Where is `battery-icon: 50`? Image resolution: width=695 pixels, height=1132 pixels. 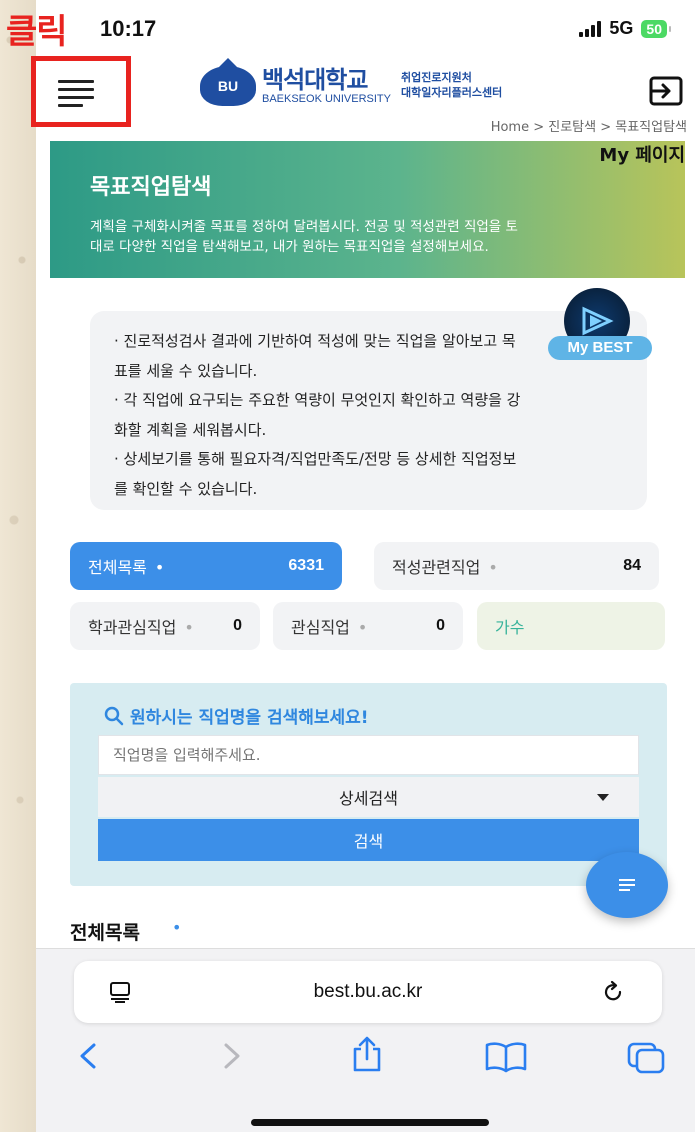 battery-icon: 50 is located at coordinates (656, 28).